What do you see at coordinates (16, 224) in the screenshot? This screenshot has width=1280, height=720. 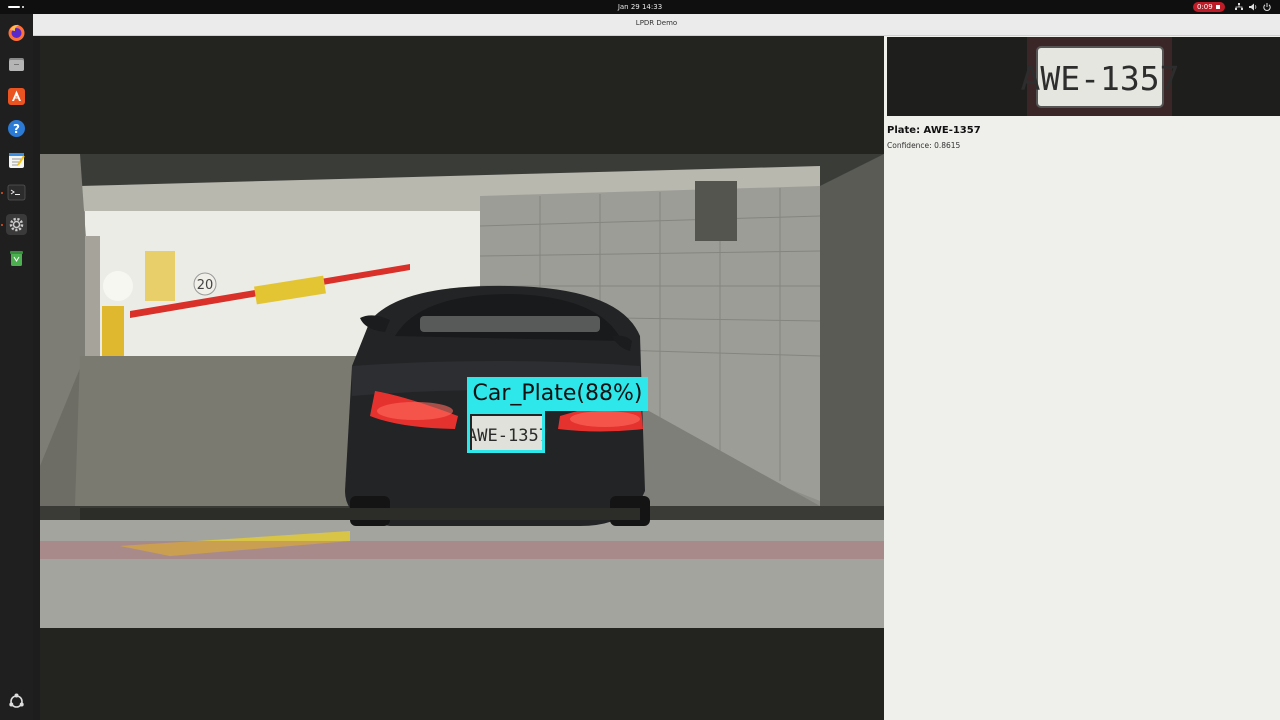 I see `settings-icon` at bounding box center [16, 224].